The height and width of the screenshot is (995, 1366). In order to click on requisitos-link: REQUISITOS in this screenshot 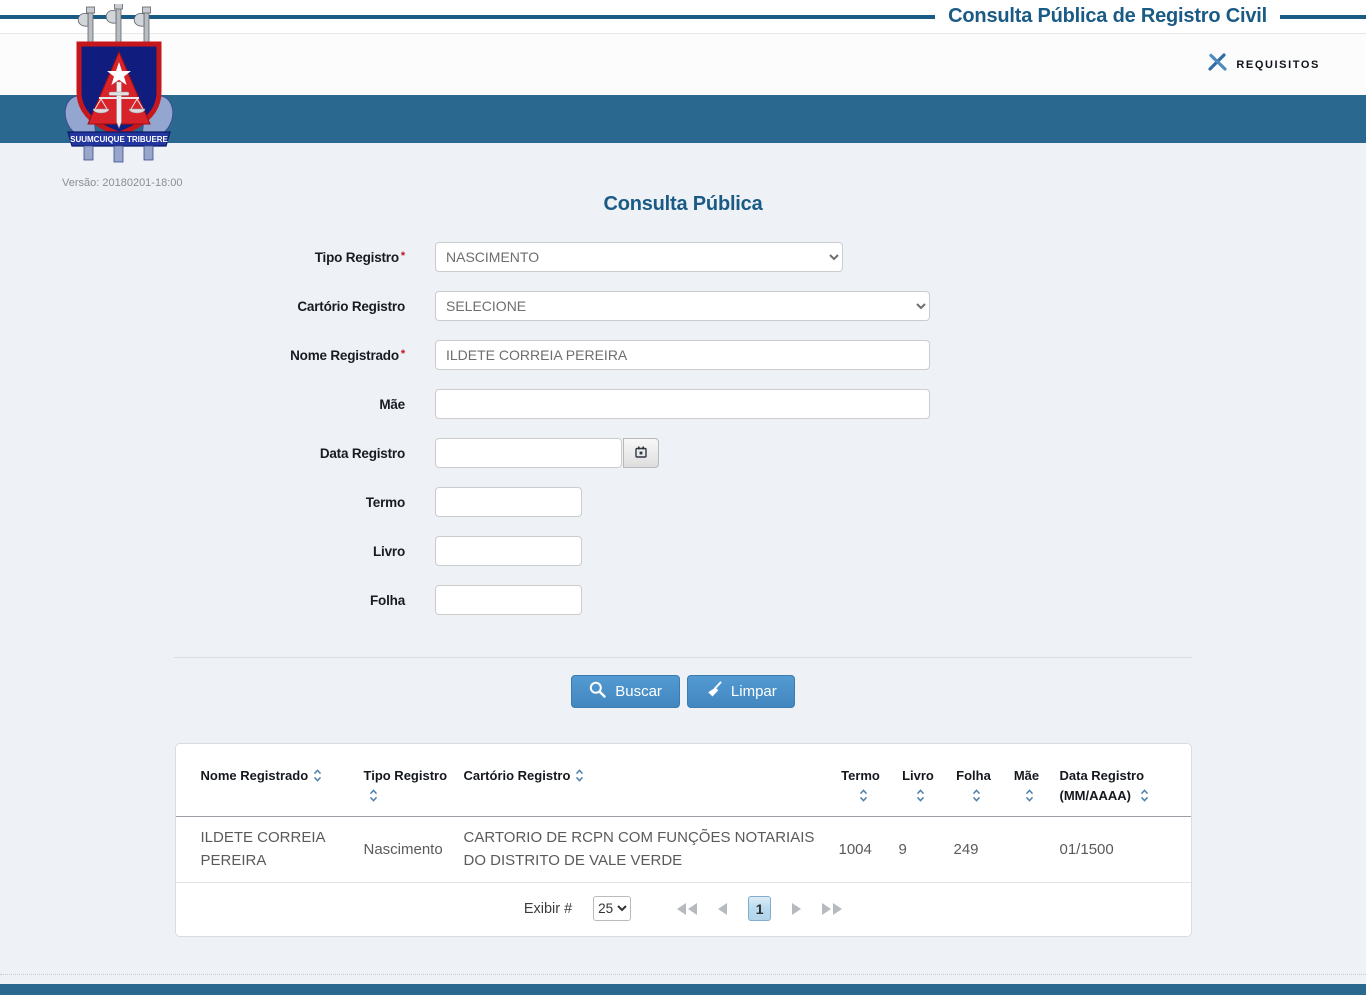, I will do `click(1264, 64)`.